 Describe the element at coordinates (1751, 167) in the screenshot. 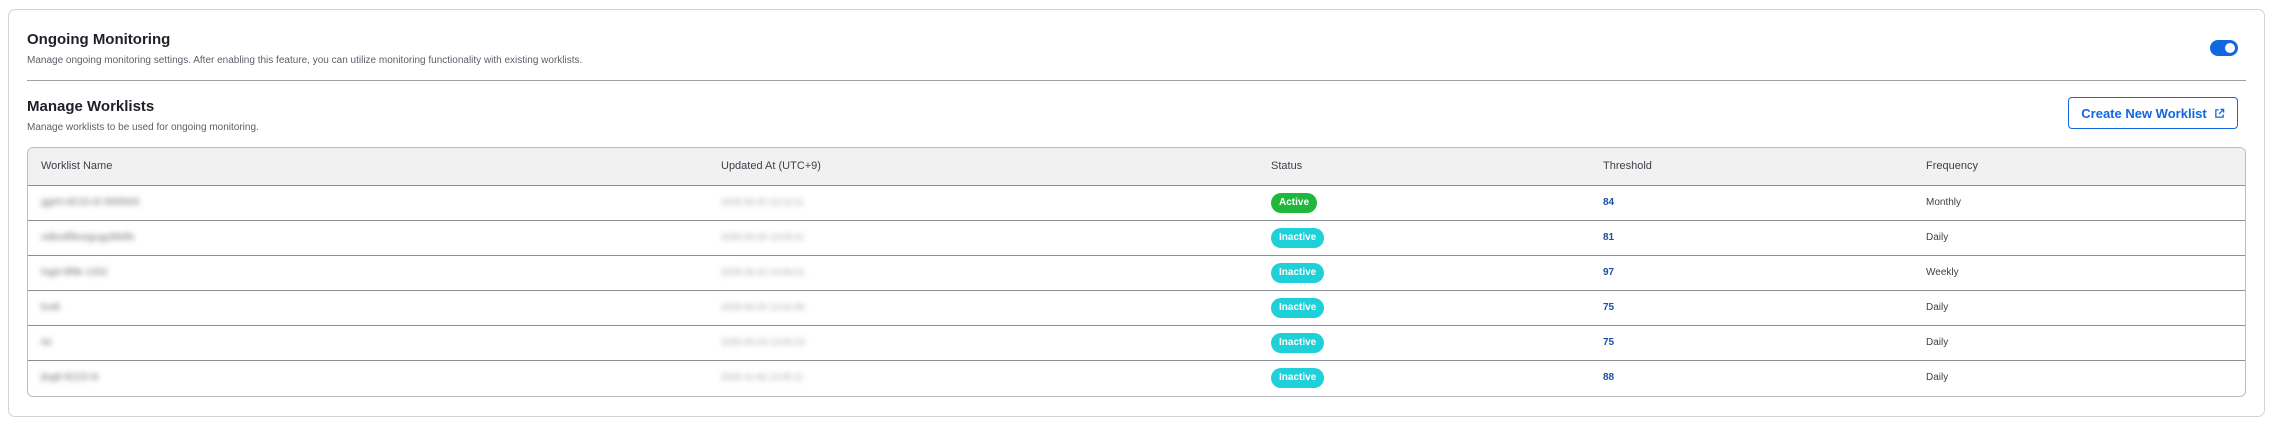

I see `column-header-threshold: Threshold` at that location.